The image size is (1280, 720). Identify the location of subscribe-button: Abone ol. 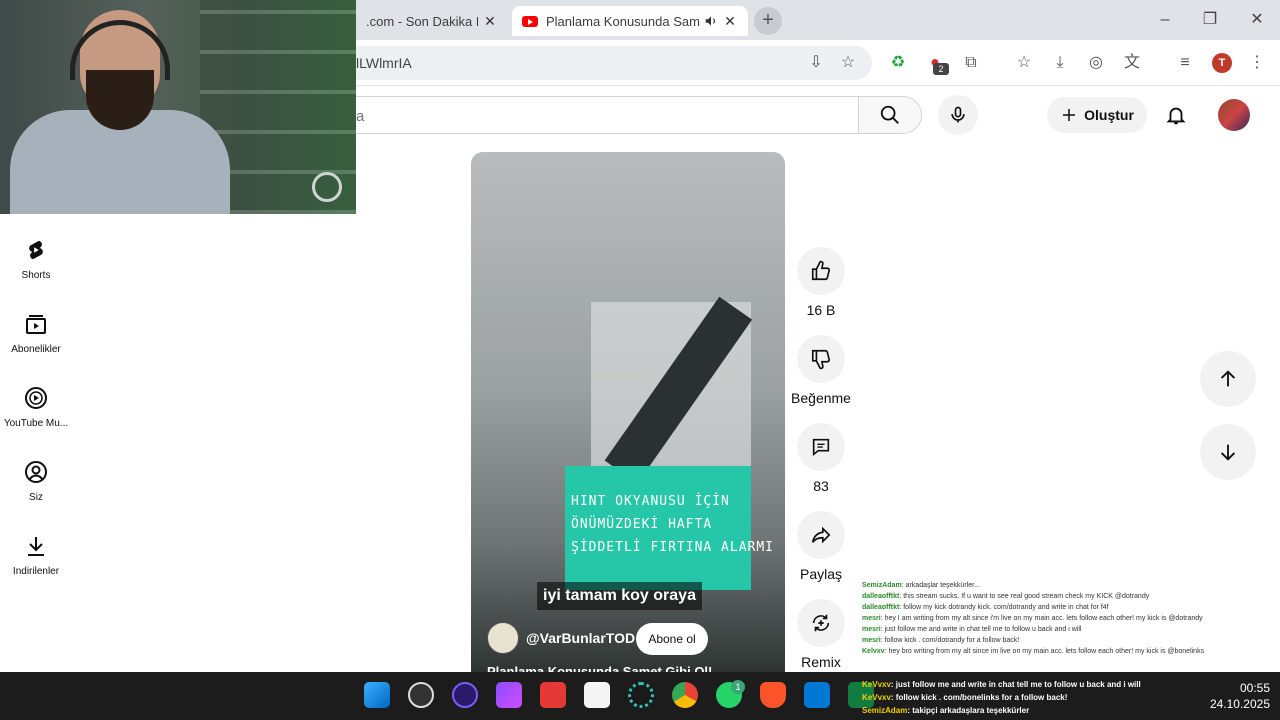
(672, 639).